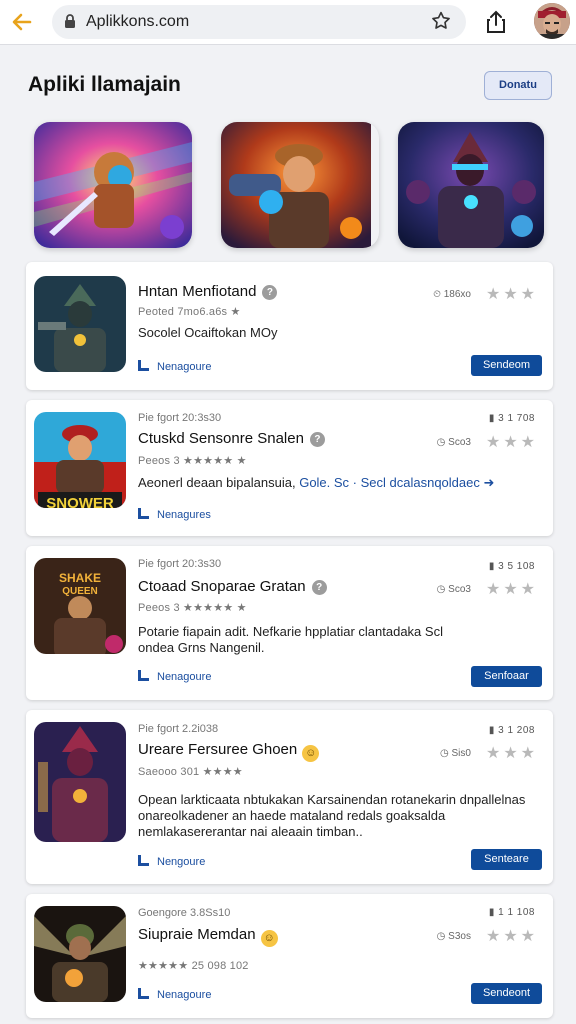 This screenshot has width=576, height=1024. What do you see at coordinates (197, 934) in the screenshot?
I see `app-title: Siupraie Memdan` at bounding box center [197, 934].